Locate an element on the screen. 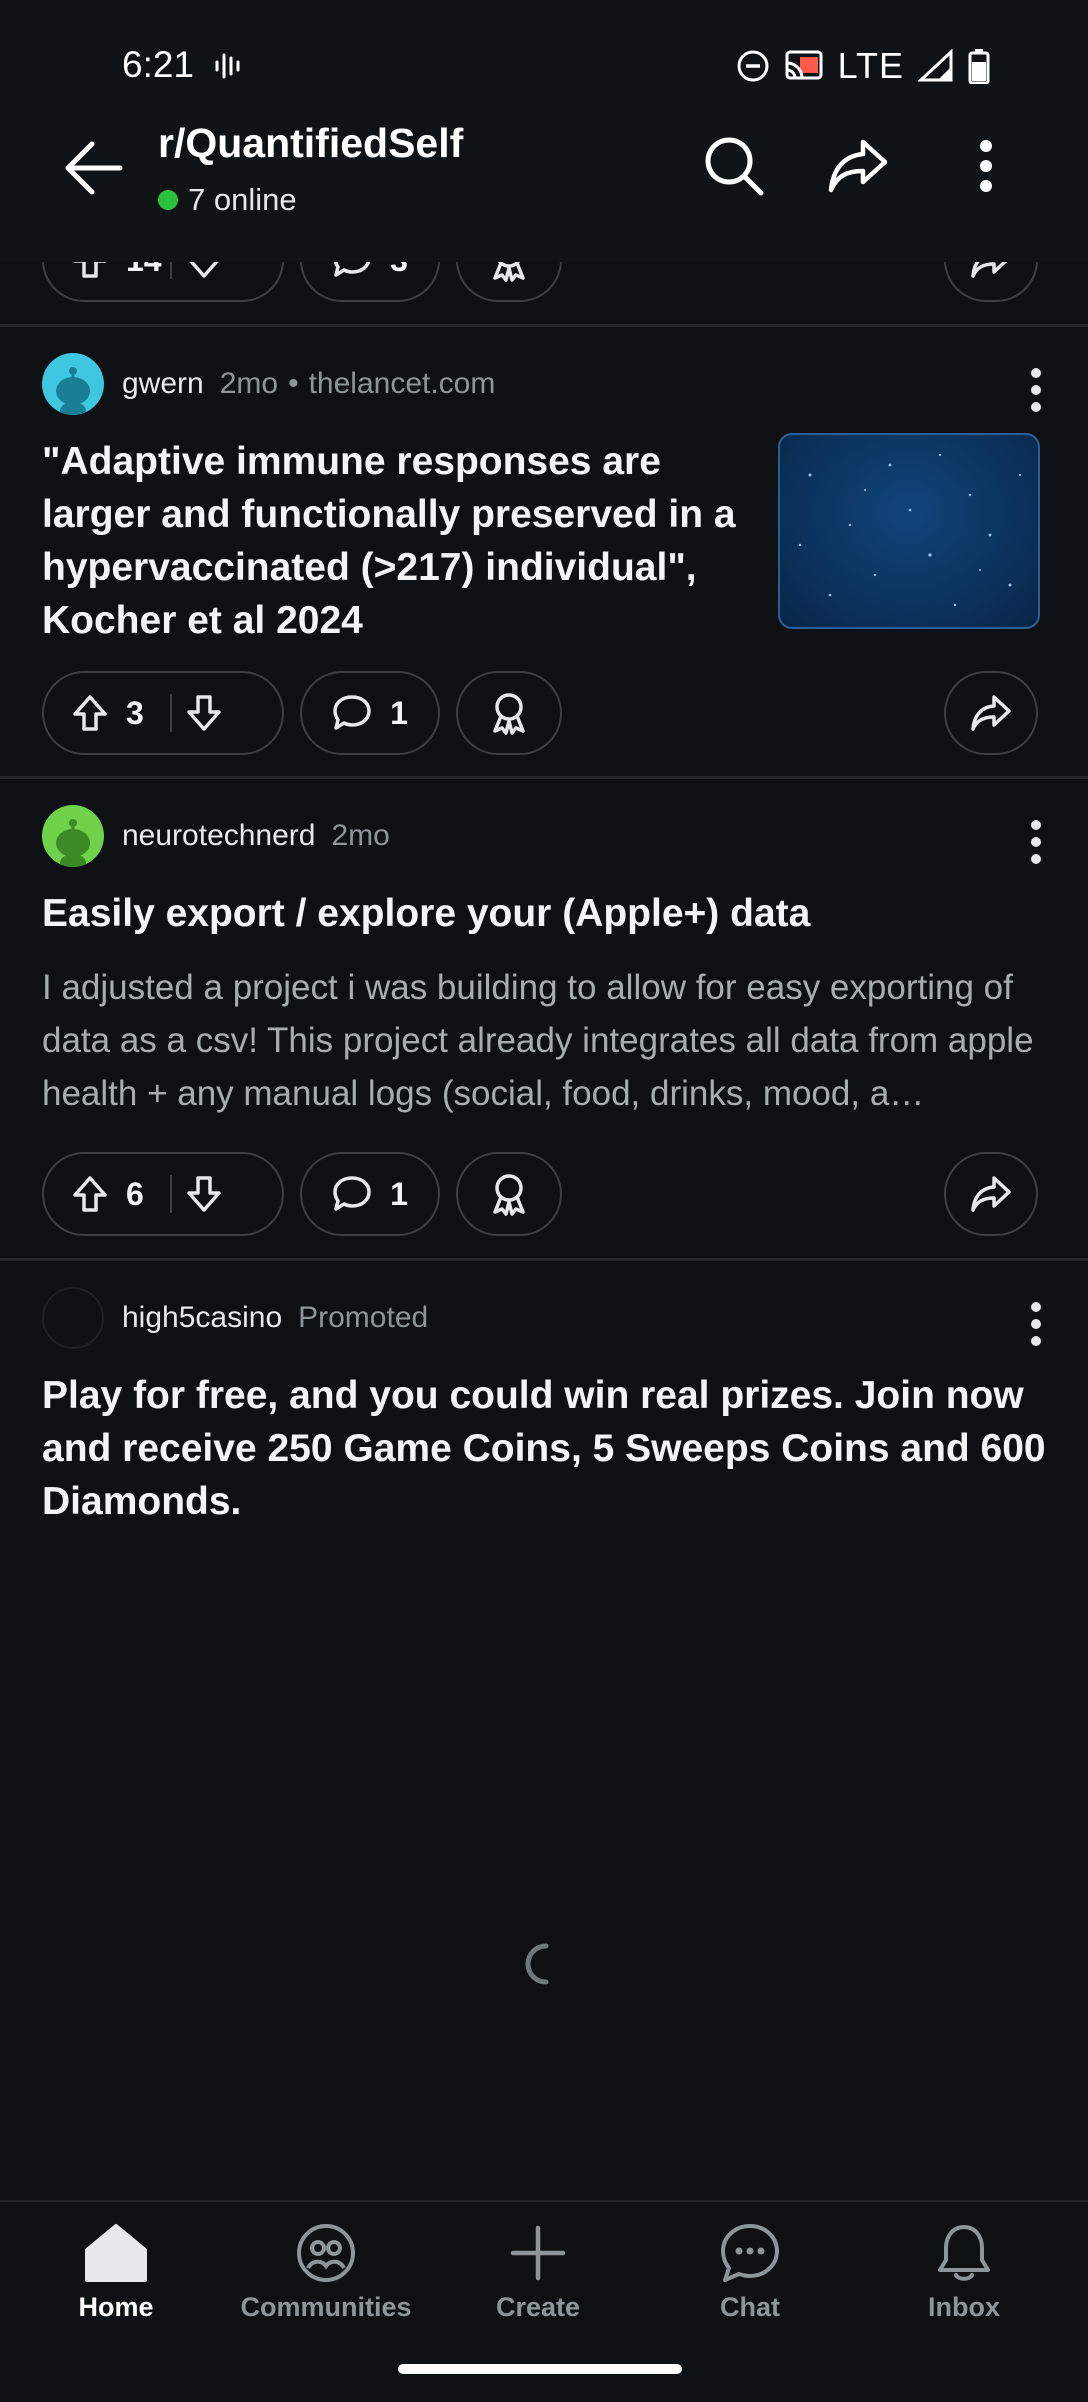  post-thumbnail is located at coordinates (909, 531).